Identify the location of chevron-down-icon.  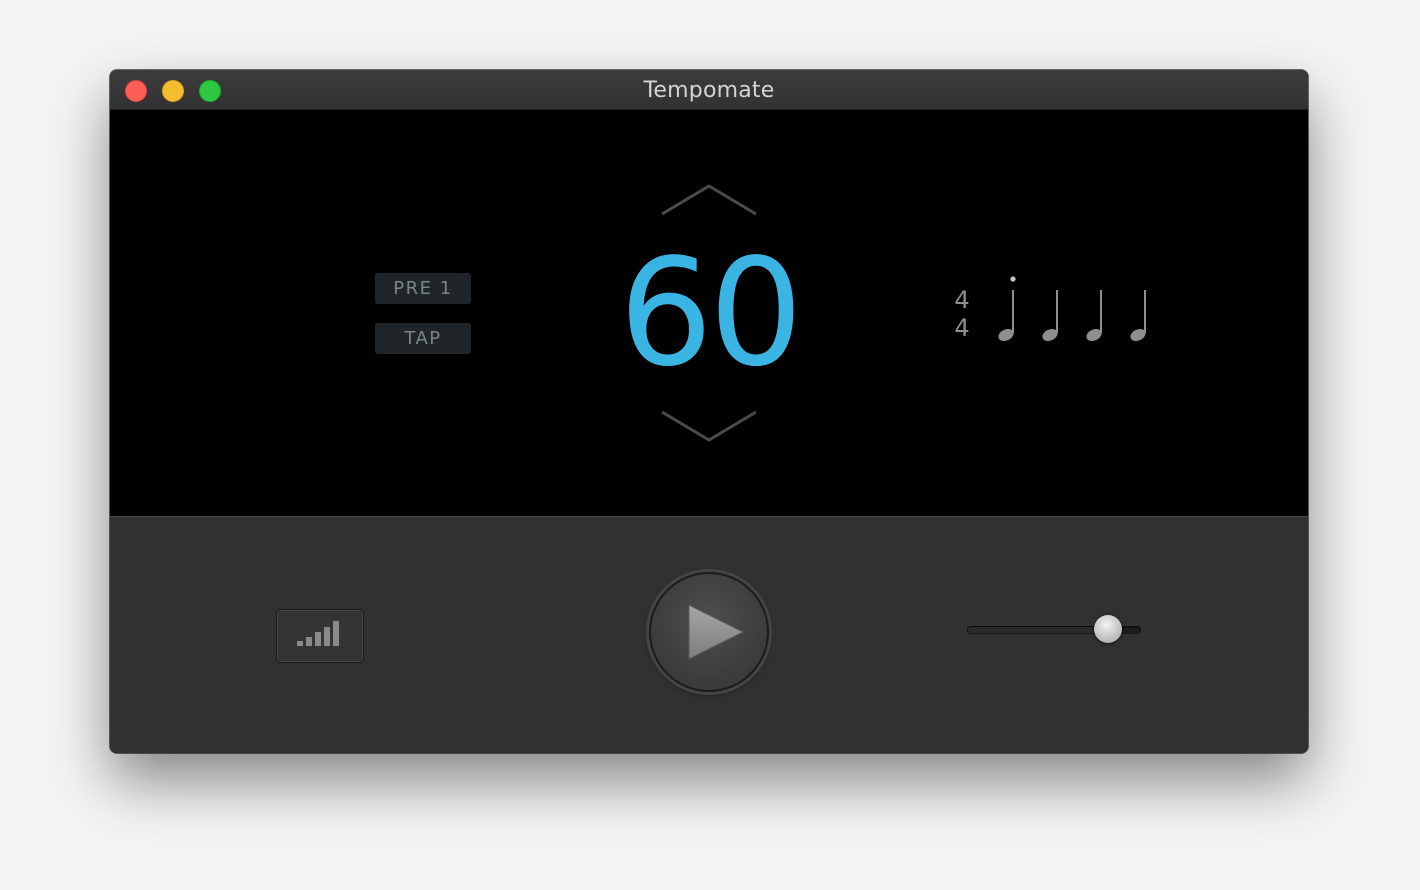
(709, 426).